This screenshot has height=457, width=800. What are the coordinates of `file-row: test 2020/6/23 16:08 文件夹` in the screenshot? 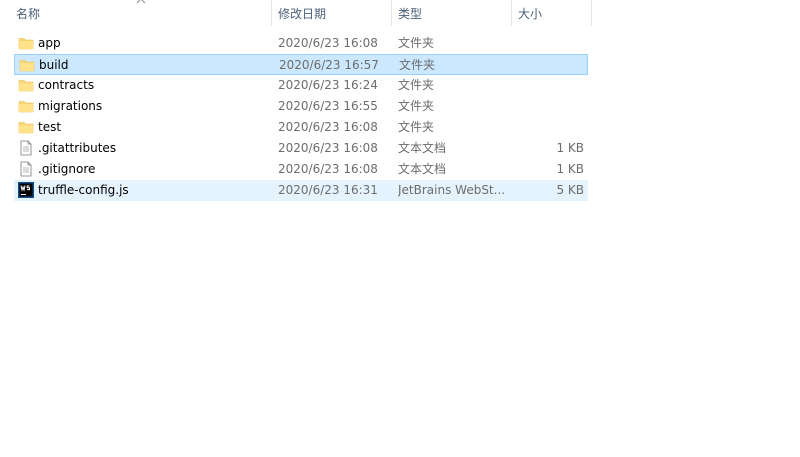 It's located at (301, 127).